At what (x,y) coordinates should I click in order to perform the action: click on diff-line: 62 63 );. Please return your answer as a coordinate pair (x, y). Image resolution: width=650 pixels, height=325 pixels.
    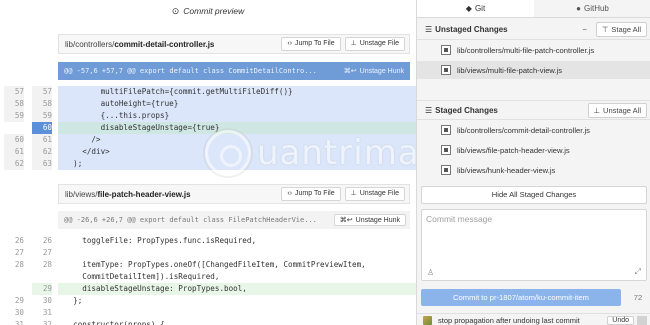
    Looking at the image, I should click on (208, 164).